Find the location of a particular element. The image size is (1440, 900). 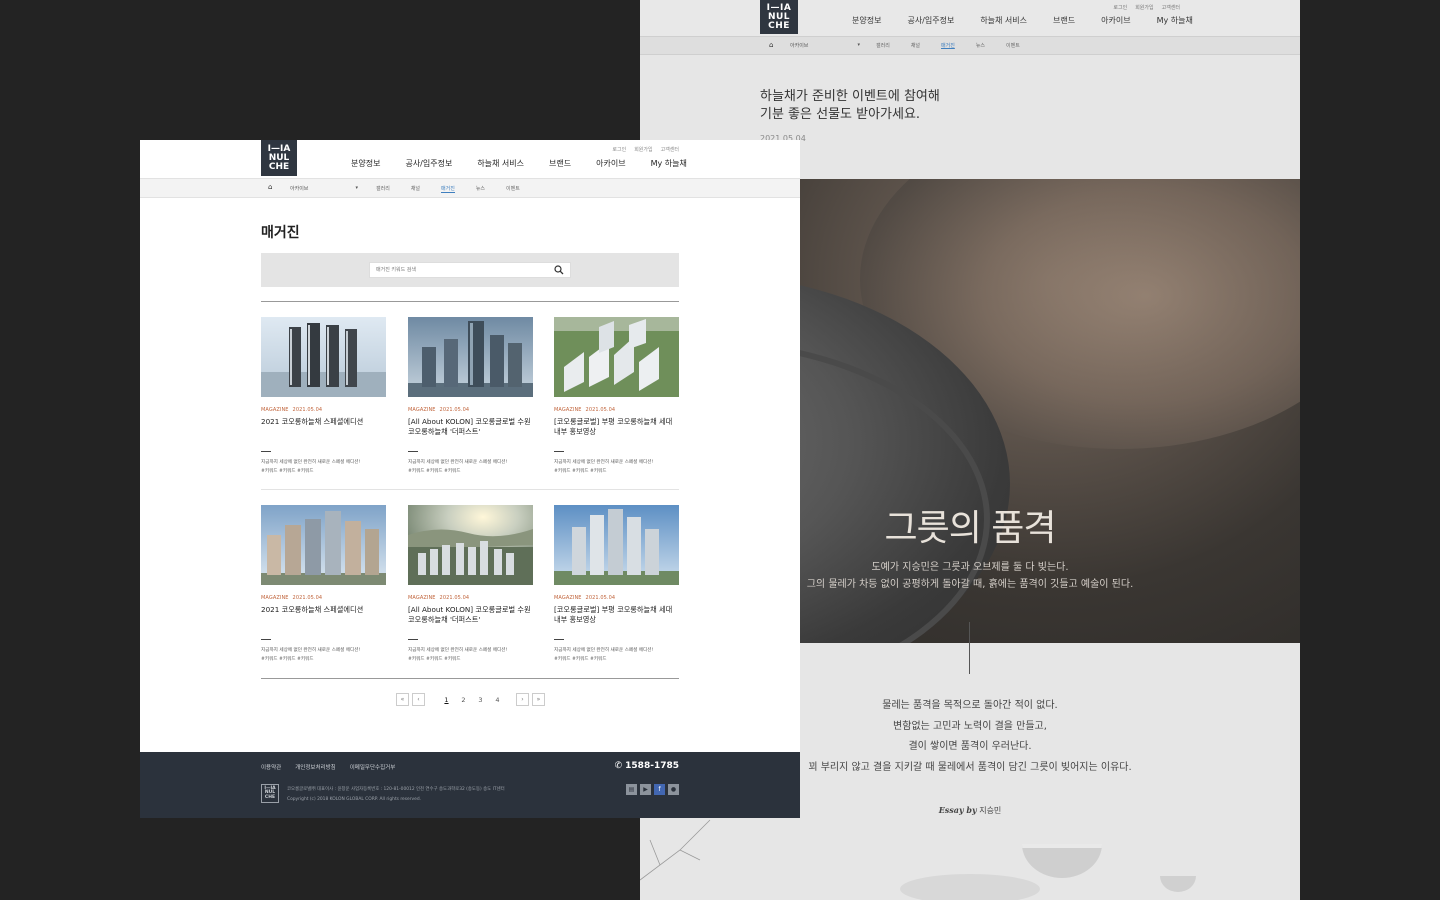

nav-item: 하늘채 서비스 is located at coordinates (1003, 20).